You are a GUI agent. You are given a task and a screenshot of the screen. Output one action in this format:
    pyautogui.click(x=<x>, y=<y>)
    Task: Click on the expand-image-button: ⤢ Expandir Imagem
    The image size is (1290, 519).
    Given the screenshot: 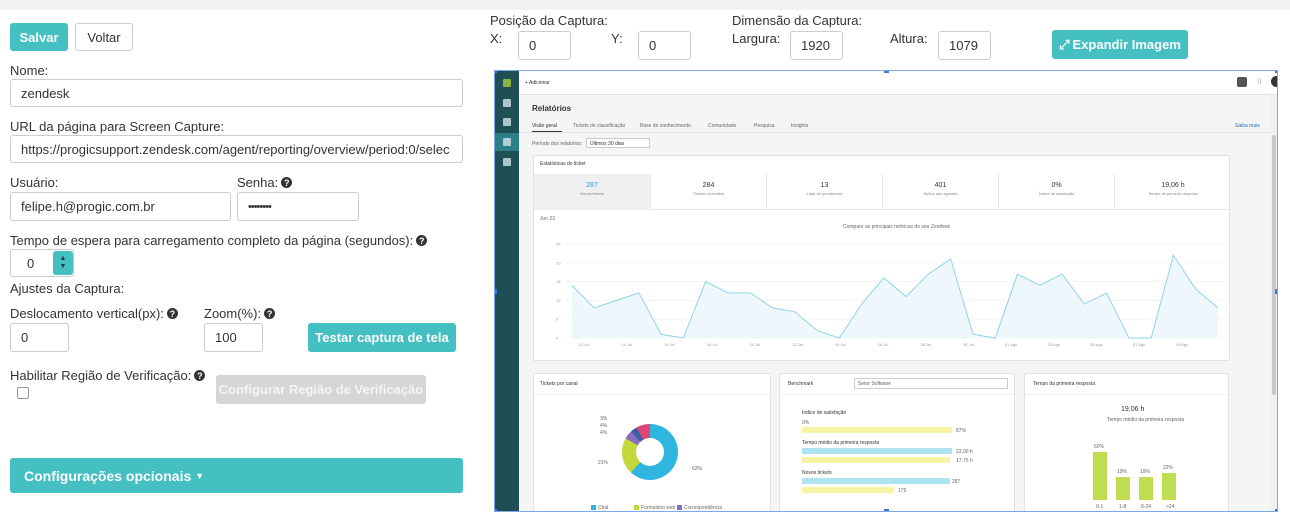 What is the action you would take?
    pyautogui.click(x=1120, y=44)
    